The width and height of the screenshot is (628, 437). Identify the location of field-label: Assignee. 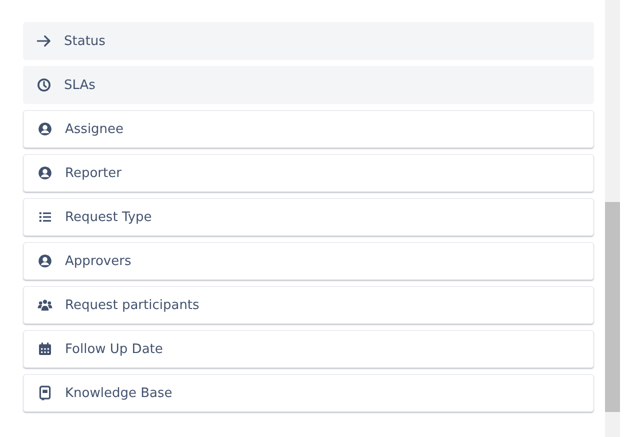
(94, 129).